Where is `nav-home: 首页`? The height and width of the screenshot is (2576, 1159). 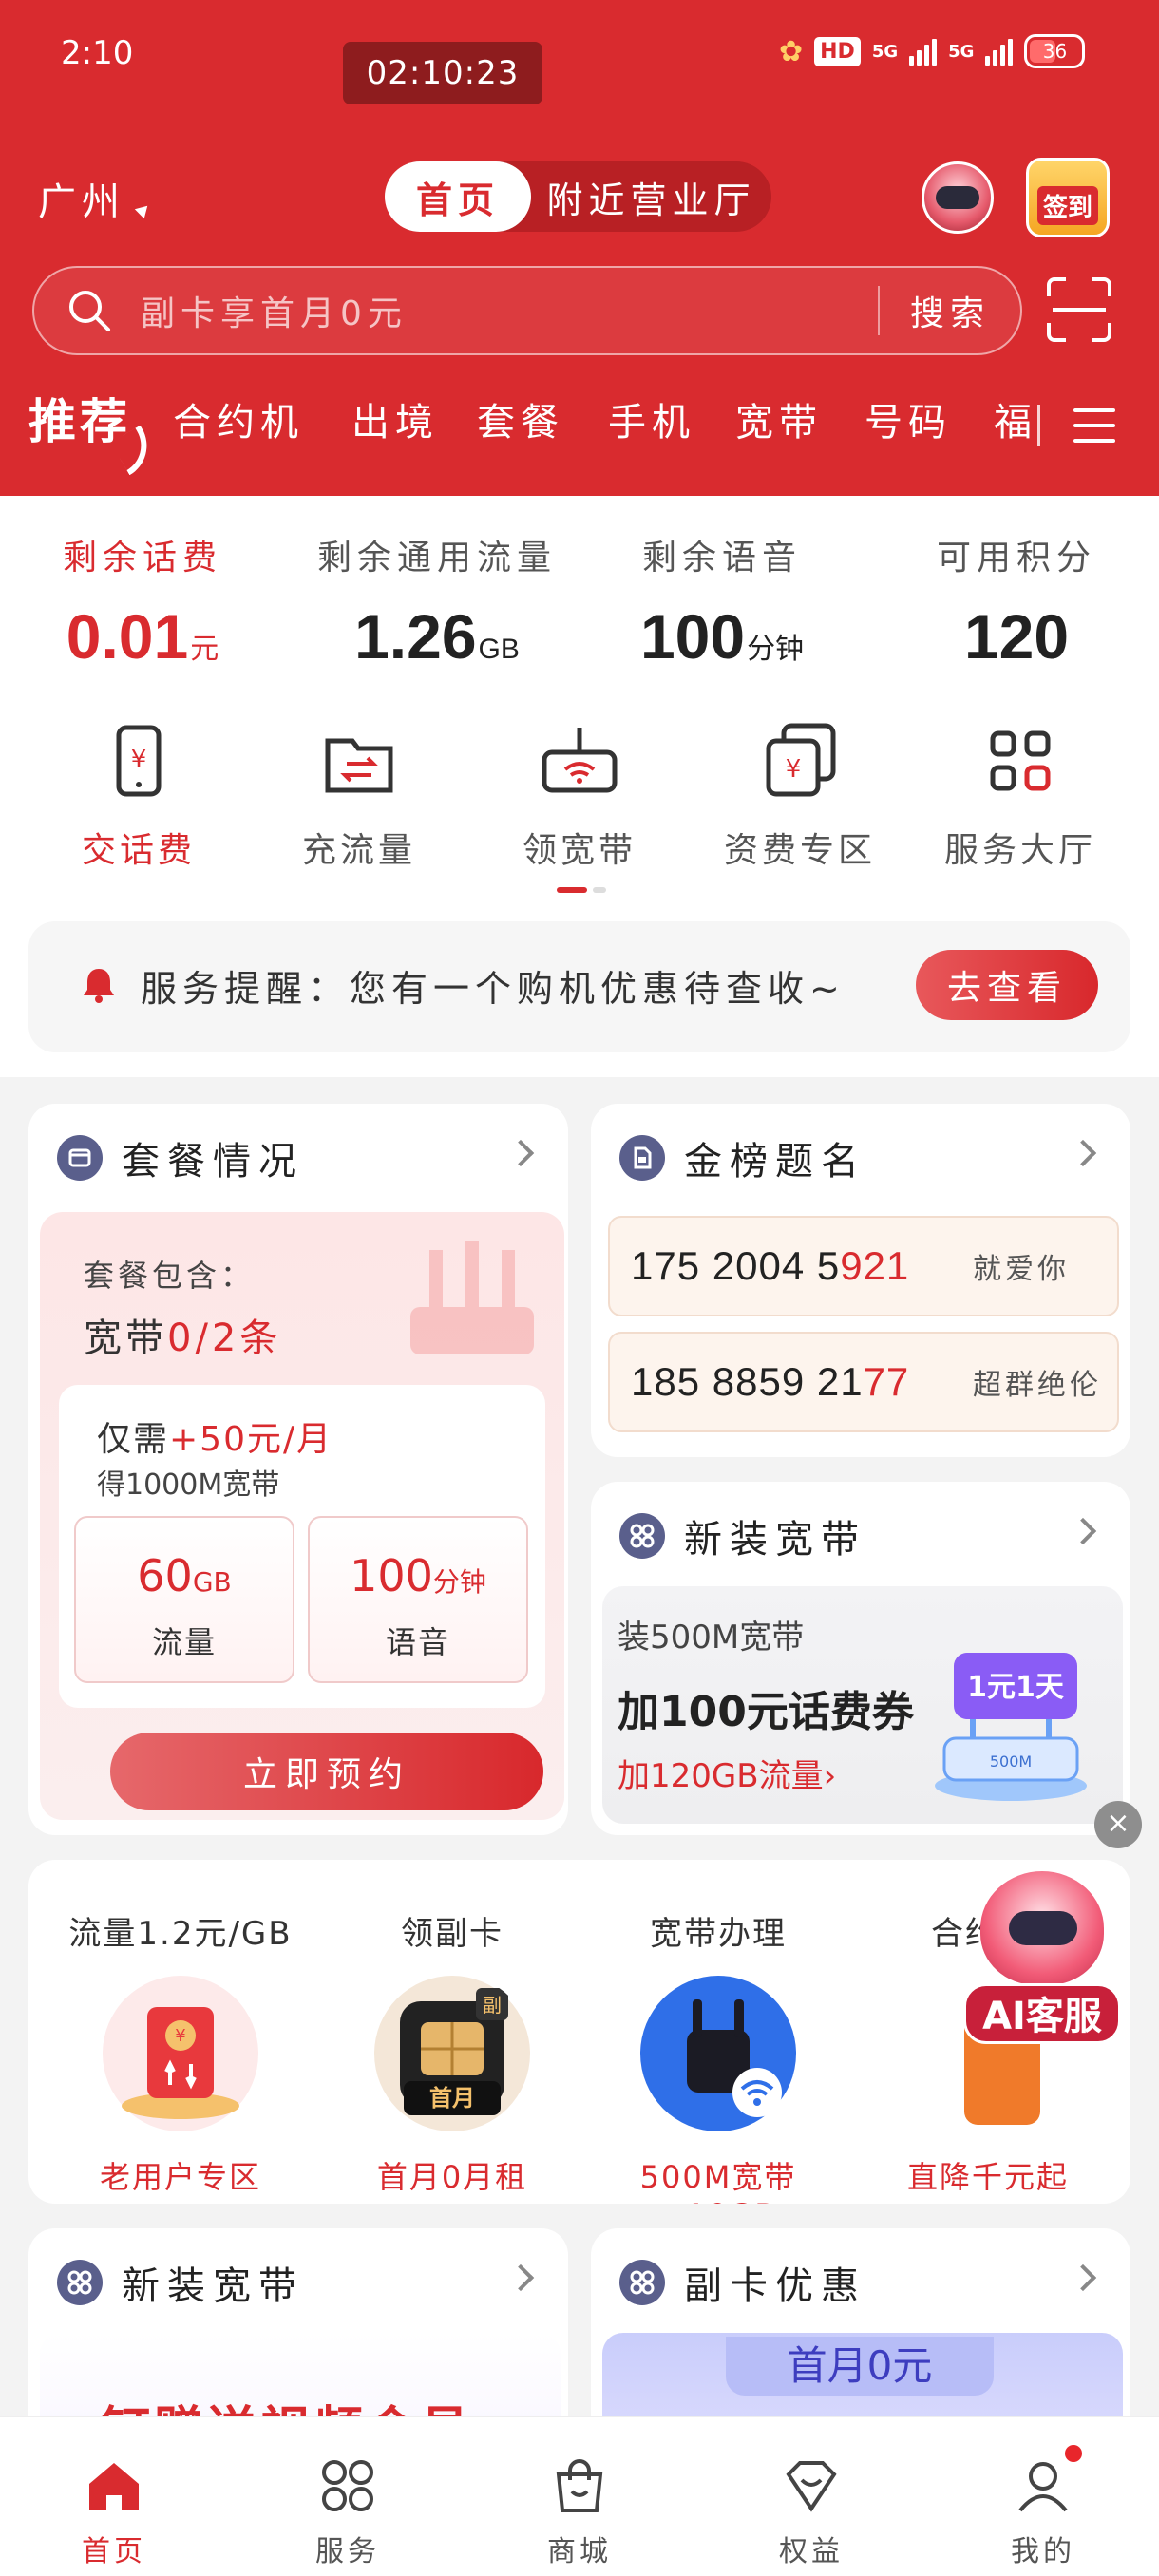
nav-home: 首页 is located at coordinates (114, 2512).